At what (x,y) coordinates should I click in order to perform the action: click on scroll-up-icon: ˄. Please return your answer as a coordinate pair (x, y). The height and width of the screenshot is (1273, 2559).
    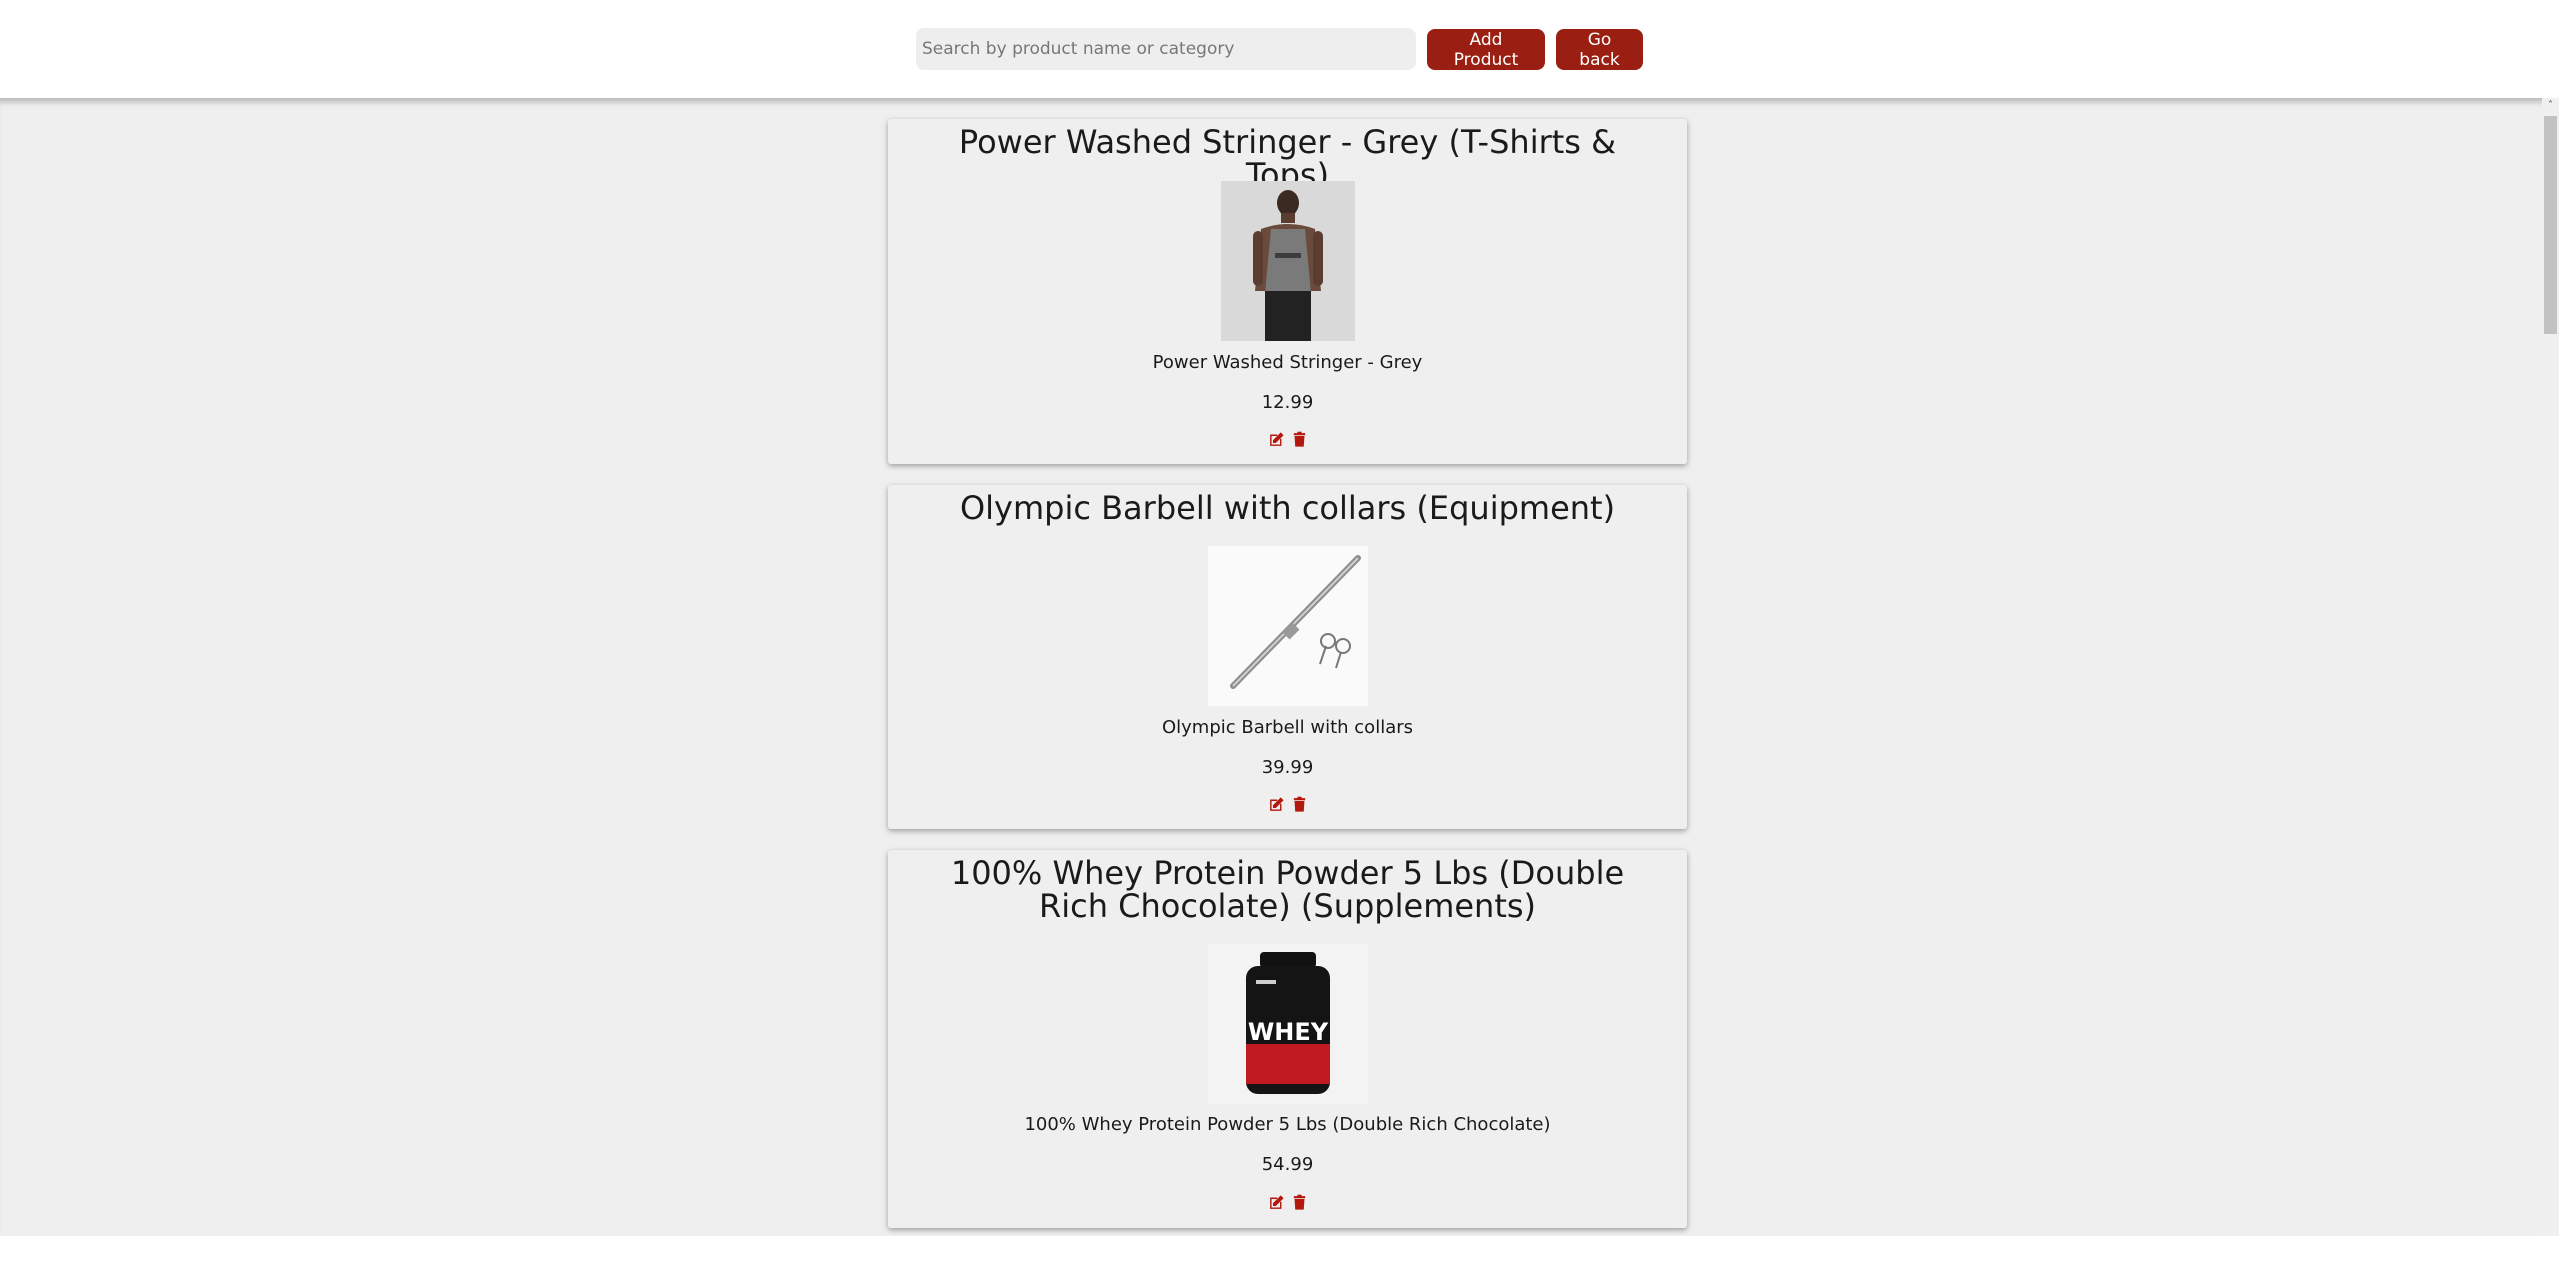
    Looking at the image, I should click on (2550, 105).